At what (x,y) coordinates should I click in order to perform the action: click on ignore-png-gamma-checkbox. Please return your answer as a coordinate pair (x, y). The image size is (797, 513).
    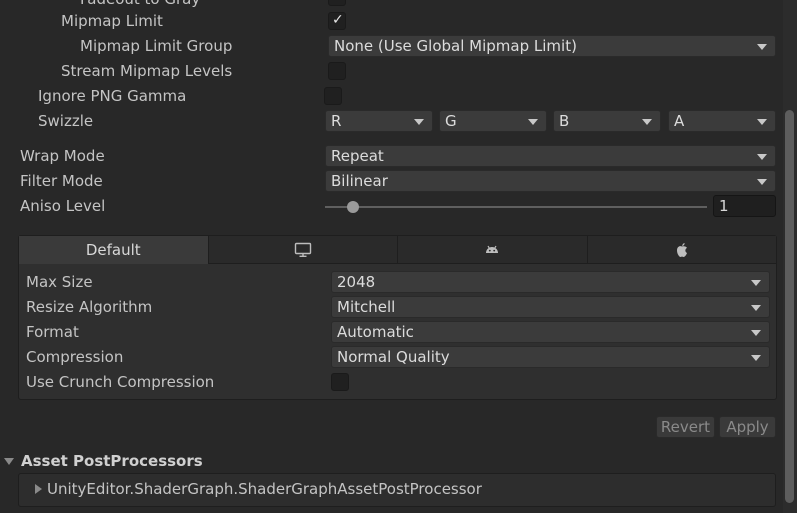
    Looking at the image, I should click on (333, 96).